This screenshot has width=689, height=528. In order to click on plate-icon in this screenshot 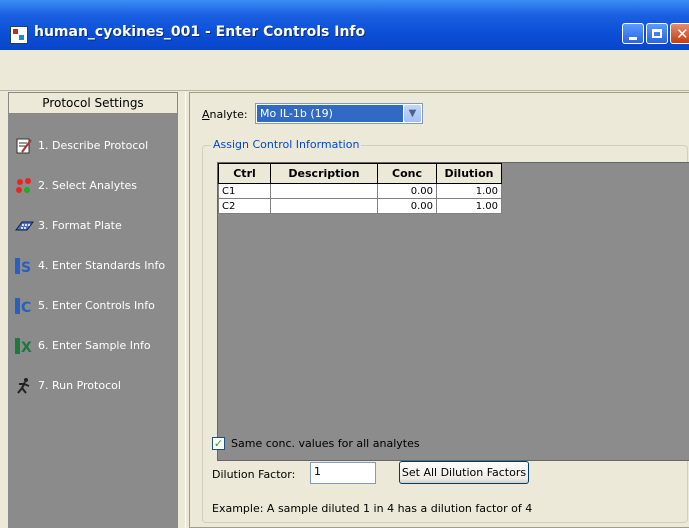, I will do `click(24, 226)`.